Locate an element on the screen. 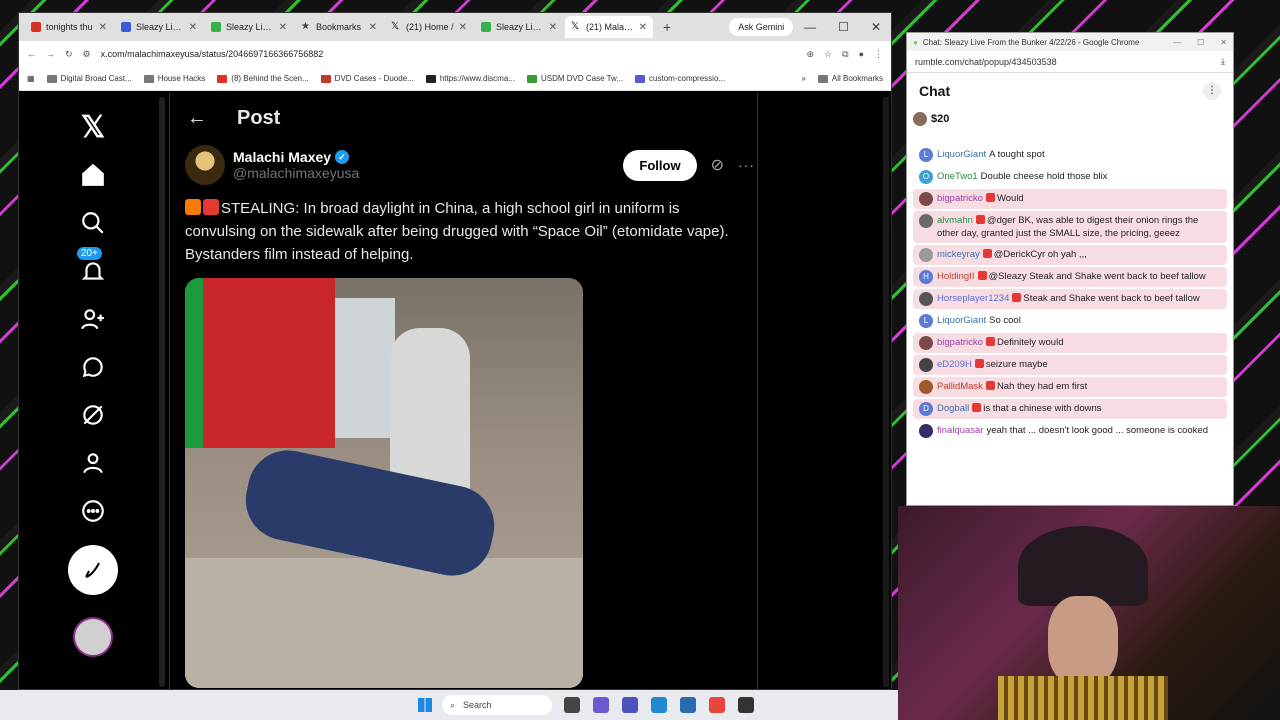 The width and height of the screenshot is (1280, 720). add-person-icon is located at coordinates (93, 319).